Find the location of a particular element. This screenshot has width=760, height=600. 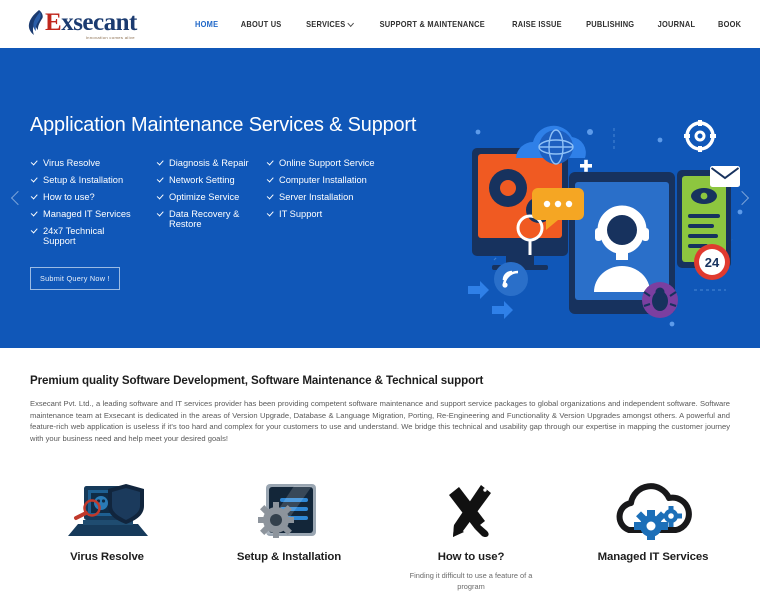

nav-label: RAISE ISSUE is located at coordinates (537, 24).